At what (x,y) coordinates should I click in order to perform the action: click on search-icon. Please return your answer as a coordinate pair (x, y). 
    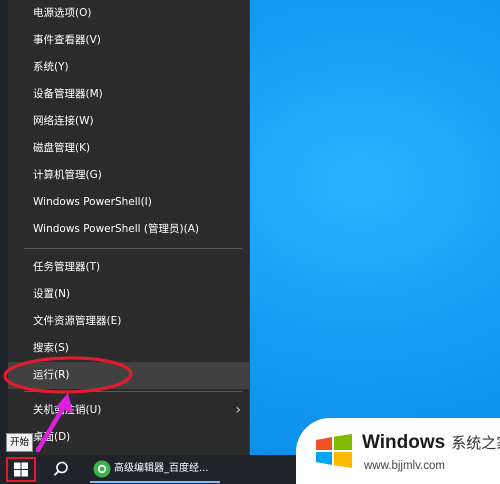
    Looking at the image, I should click on (61, 469).